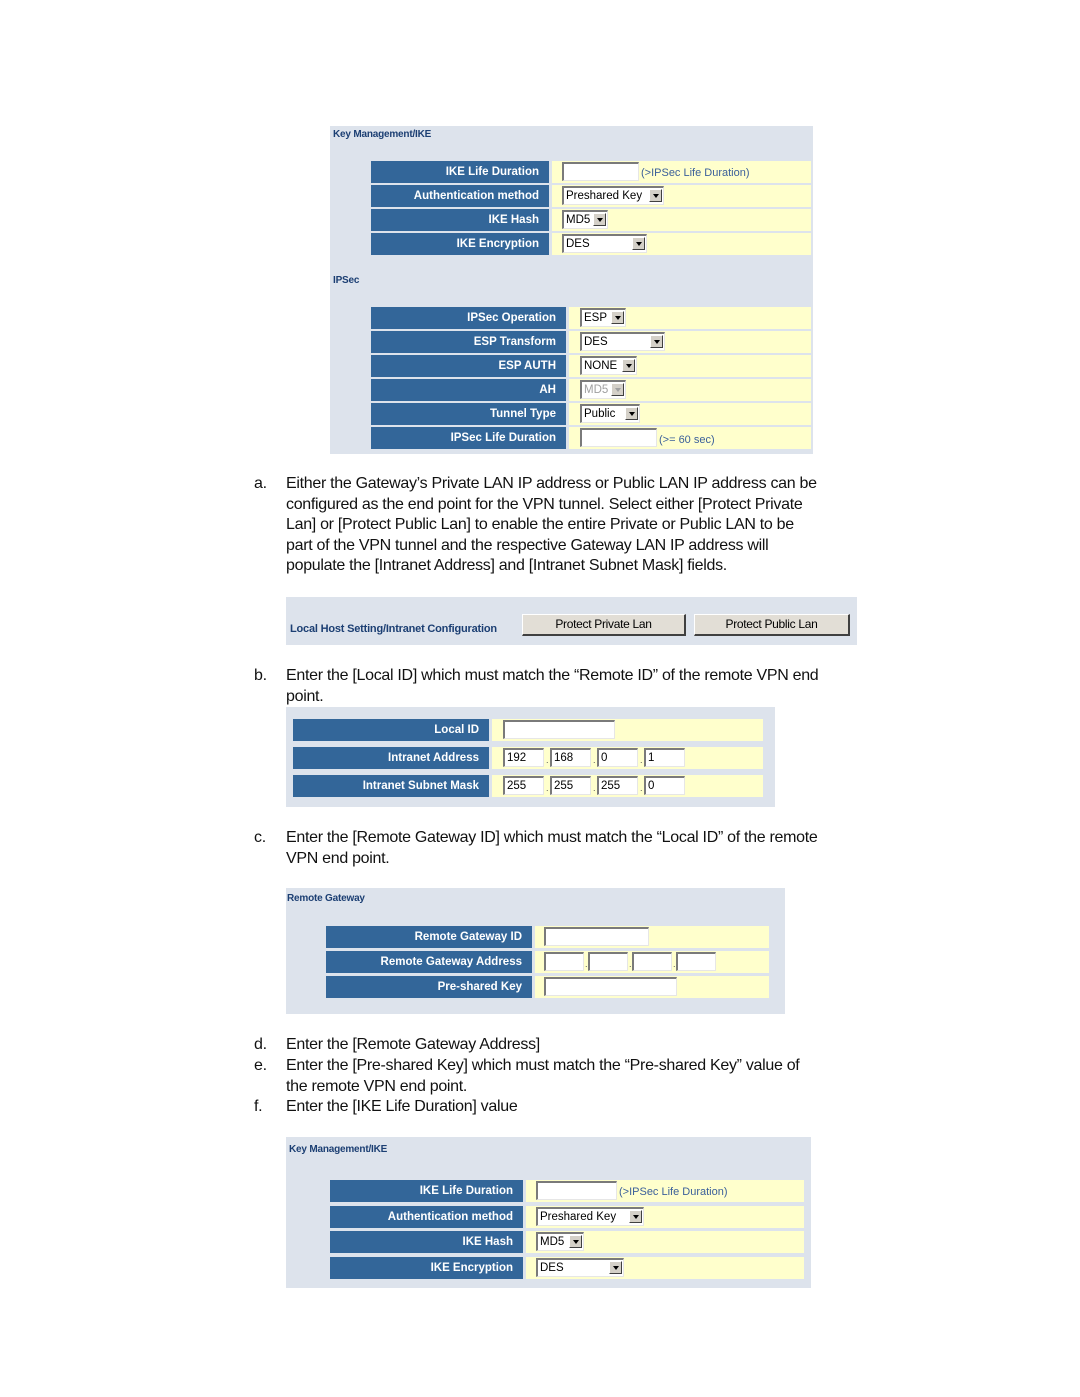 The height and width of the screenshot is (1397, 1080). What do you see at coordinates (468, 390) in the screenshot?
I see `ah-label: AH` at bounding box center [468, 390].